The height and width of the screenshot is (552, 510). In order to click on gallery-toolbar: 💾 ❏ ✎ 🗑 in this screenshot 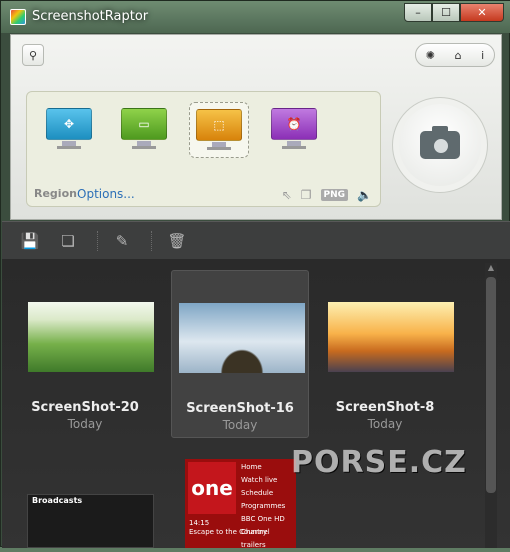, I will do `click(256, 240)`.